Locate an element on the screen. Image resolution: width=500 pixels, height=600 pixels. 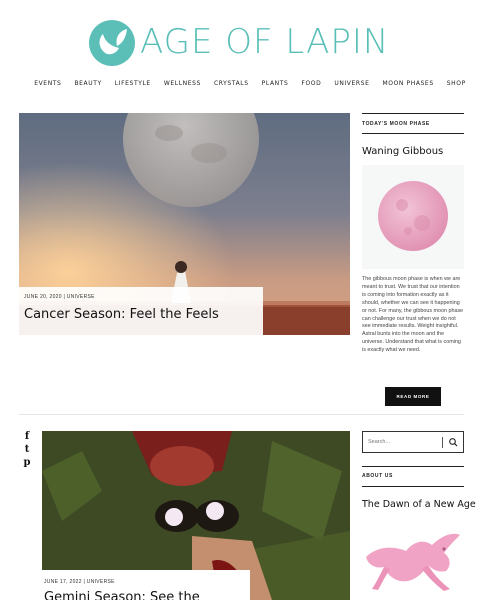
facebook-icon: f is located at coordinates (27, 437).